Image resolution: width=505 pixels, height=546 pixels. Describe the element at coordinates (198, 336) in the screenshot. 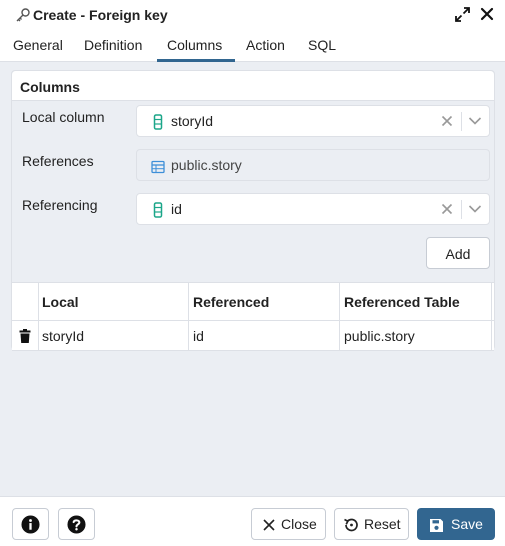

I see `grid-cell-referenced: id` at that location.